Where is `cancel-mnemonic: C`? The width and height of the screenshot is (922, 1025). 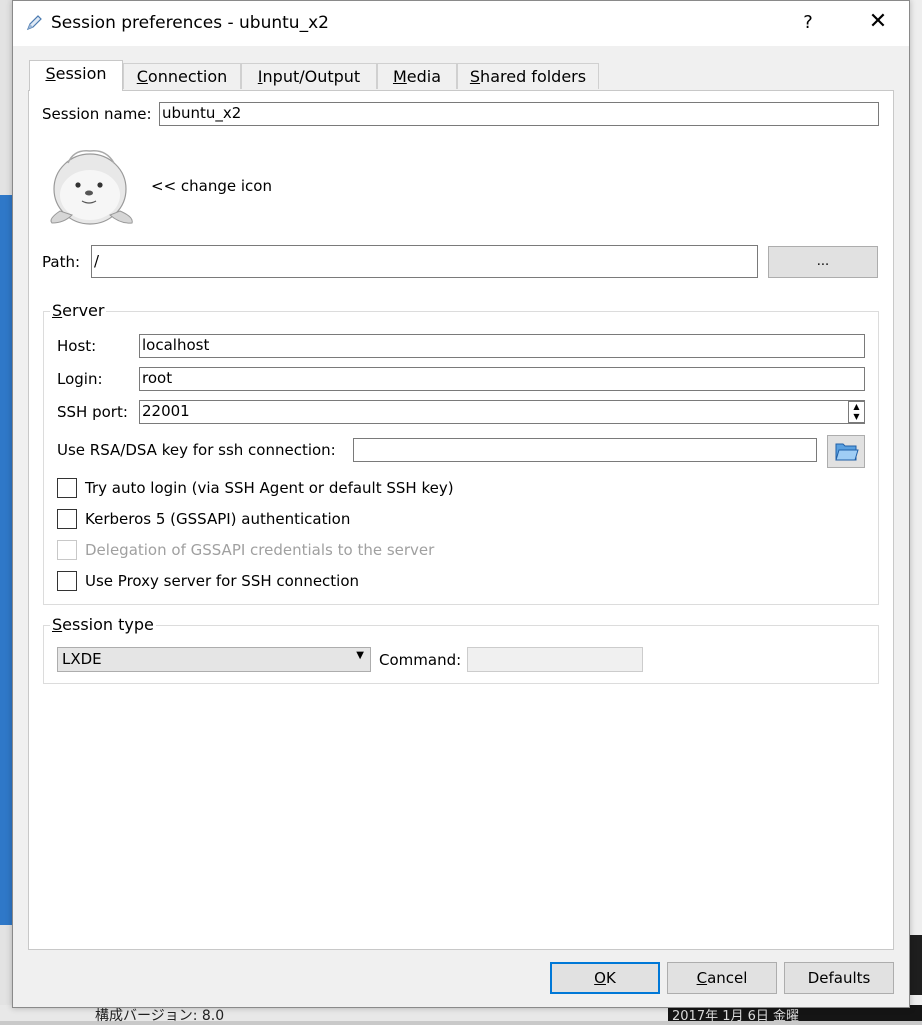 cancel-mnemonic: C is located at coordinates (702, 978).